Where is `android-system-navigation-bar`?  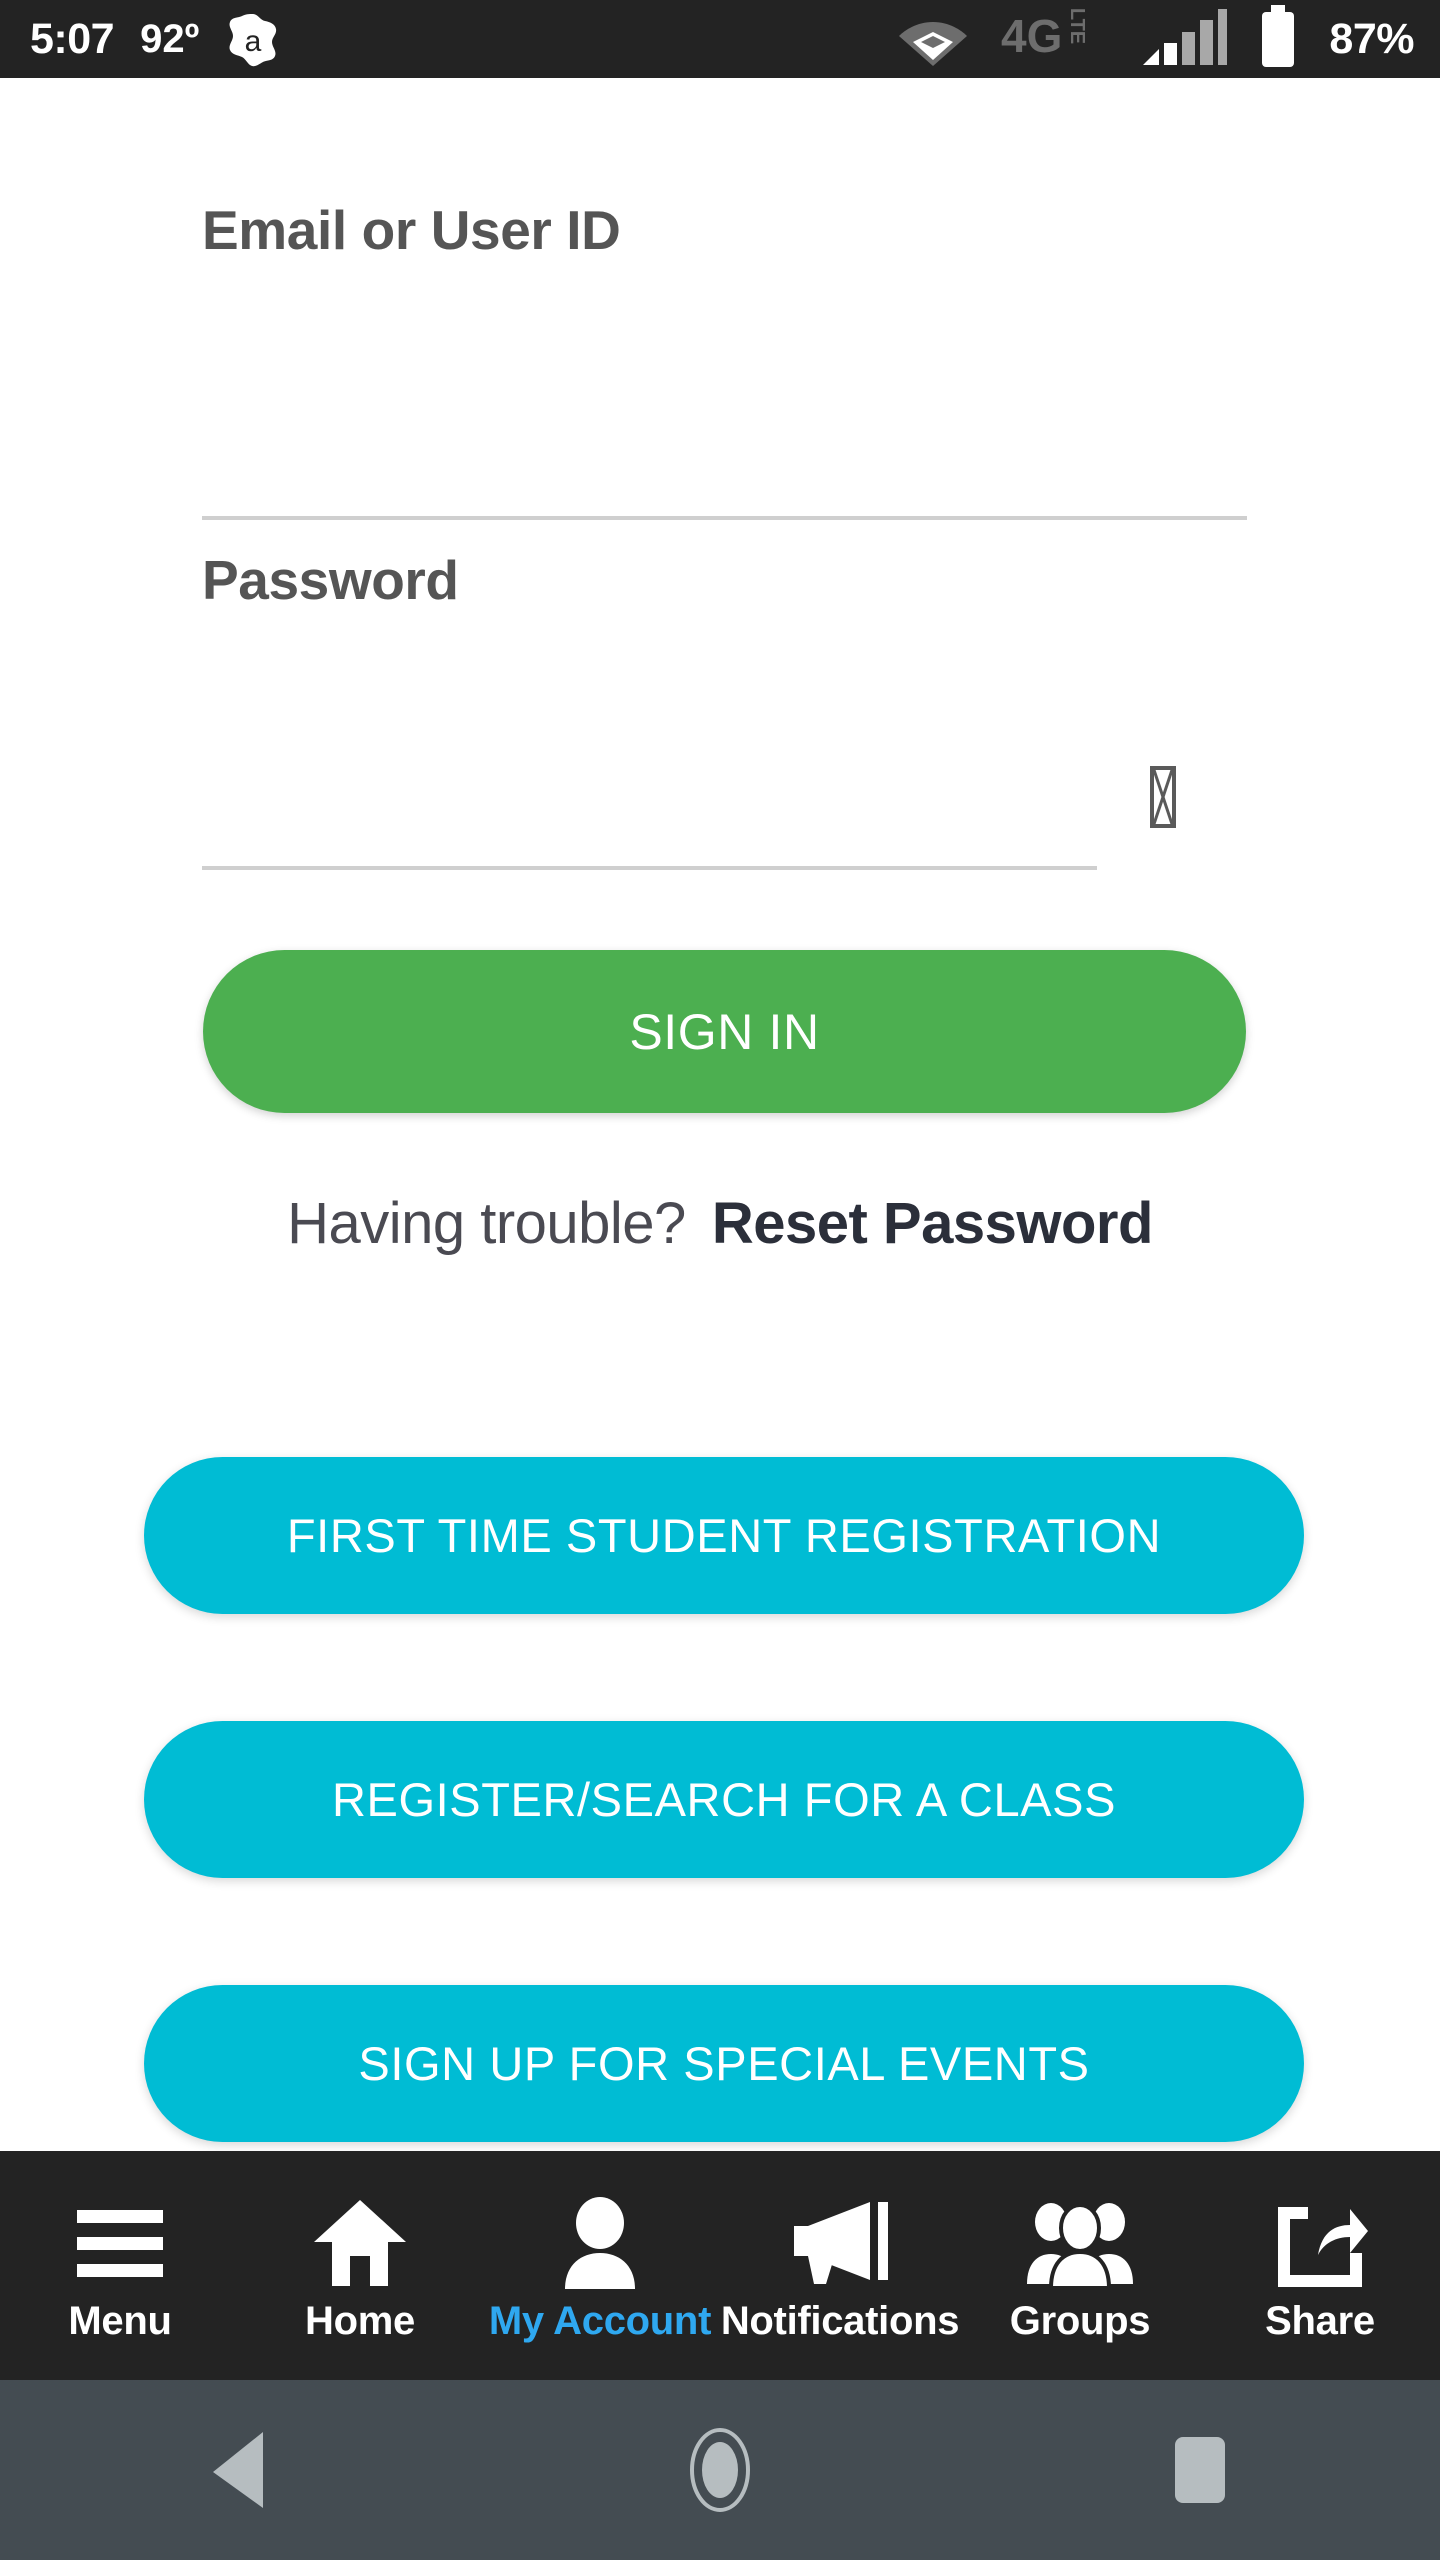 android-system-navigation-bar is located at coordinates (720, 2470).